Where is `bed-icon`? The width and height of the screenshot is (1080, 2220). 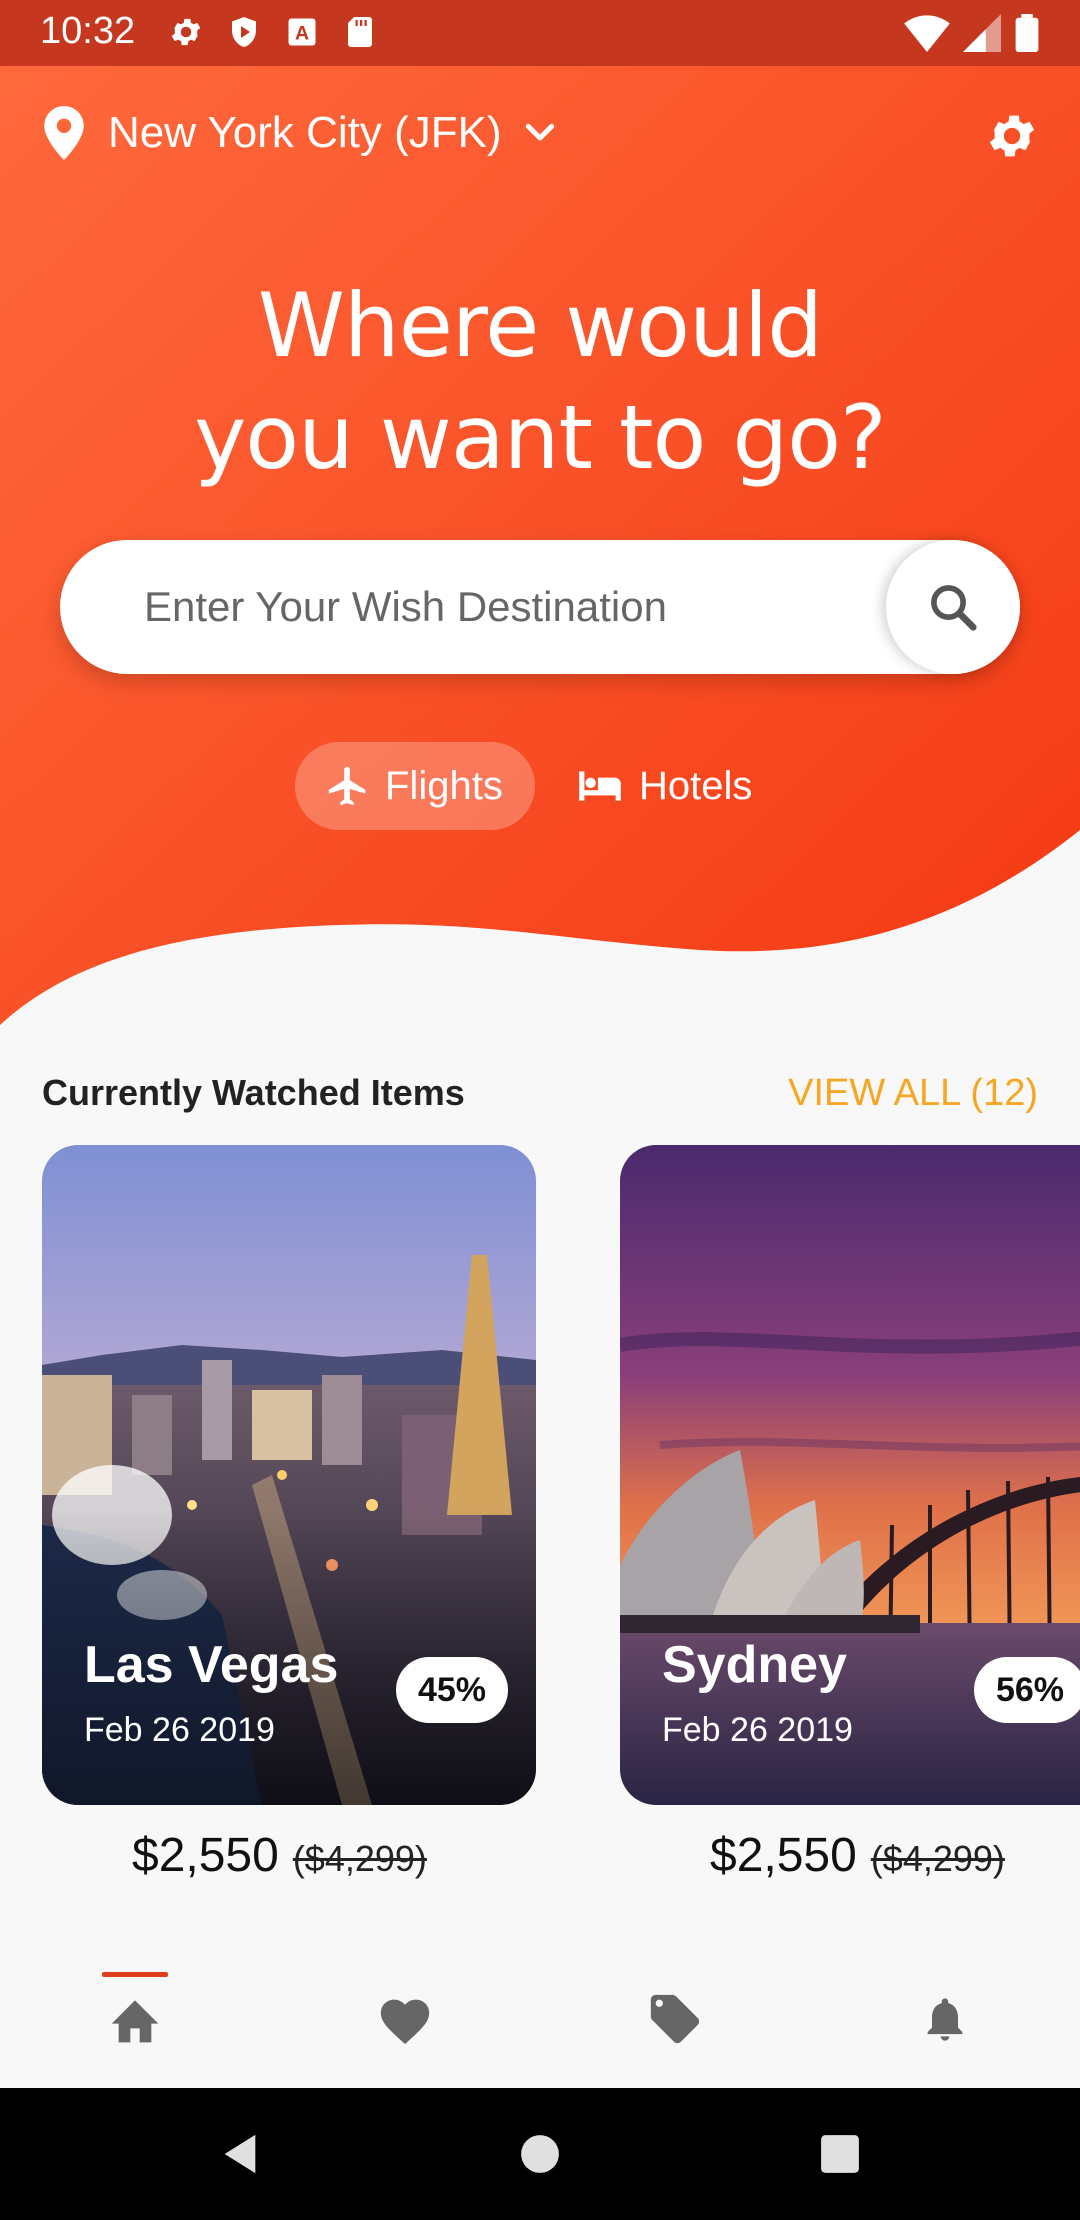 bed-icon is located at coordinates (600, 786).